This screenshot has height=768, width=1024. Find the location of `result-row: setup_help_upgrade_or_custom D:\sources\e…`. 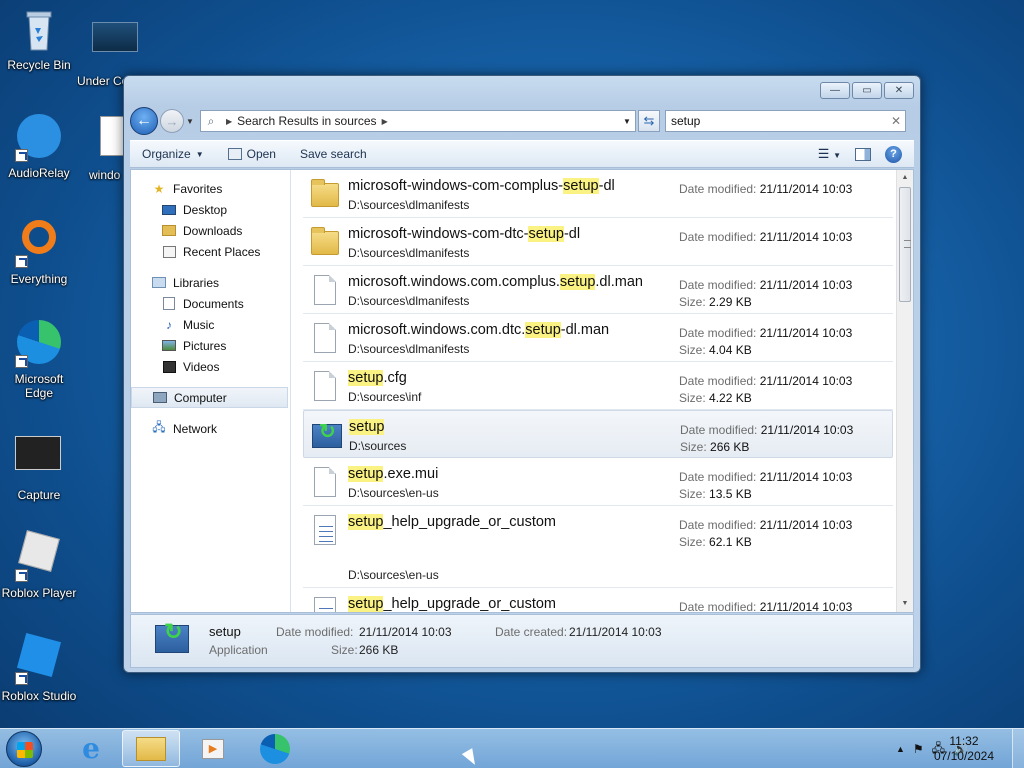

result-row: setup_help_upgrade_or_custom D:\sources\e… is located at coordinates (598, 547).